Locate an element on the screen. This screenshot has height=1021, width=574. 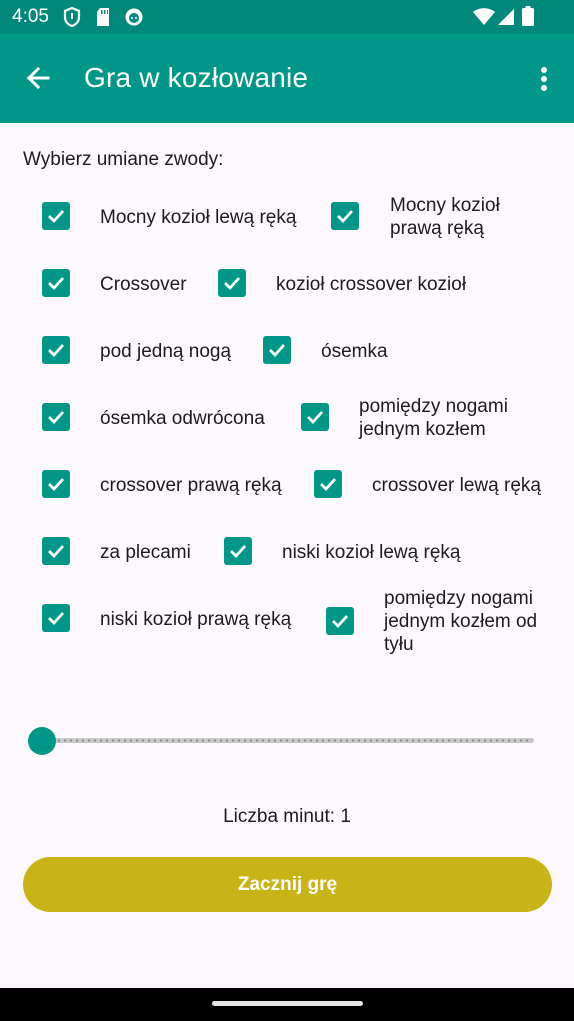
arrow-left-icon is located at coordinates (38, 83).